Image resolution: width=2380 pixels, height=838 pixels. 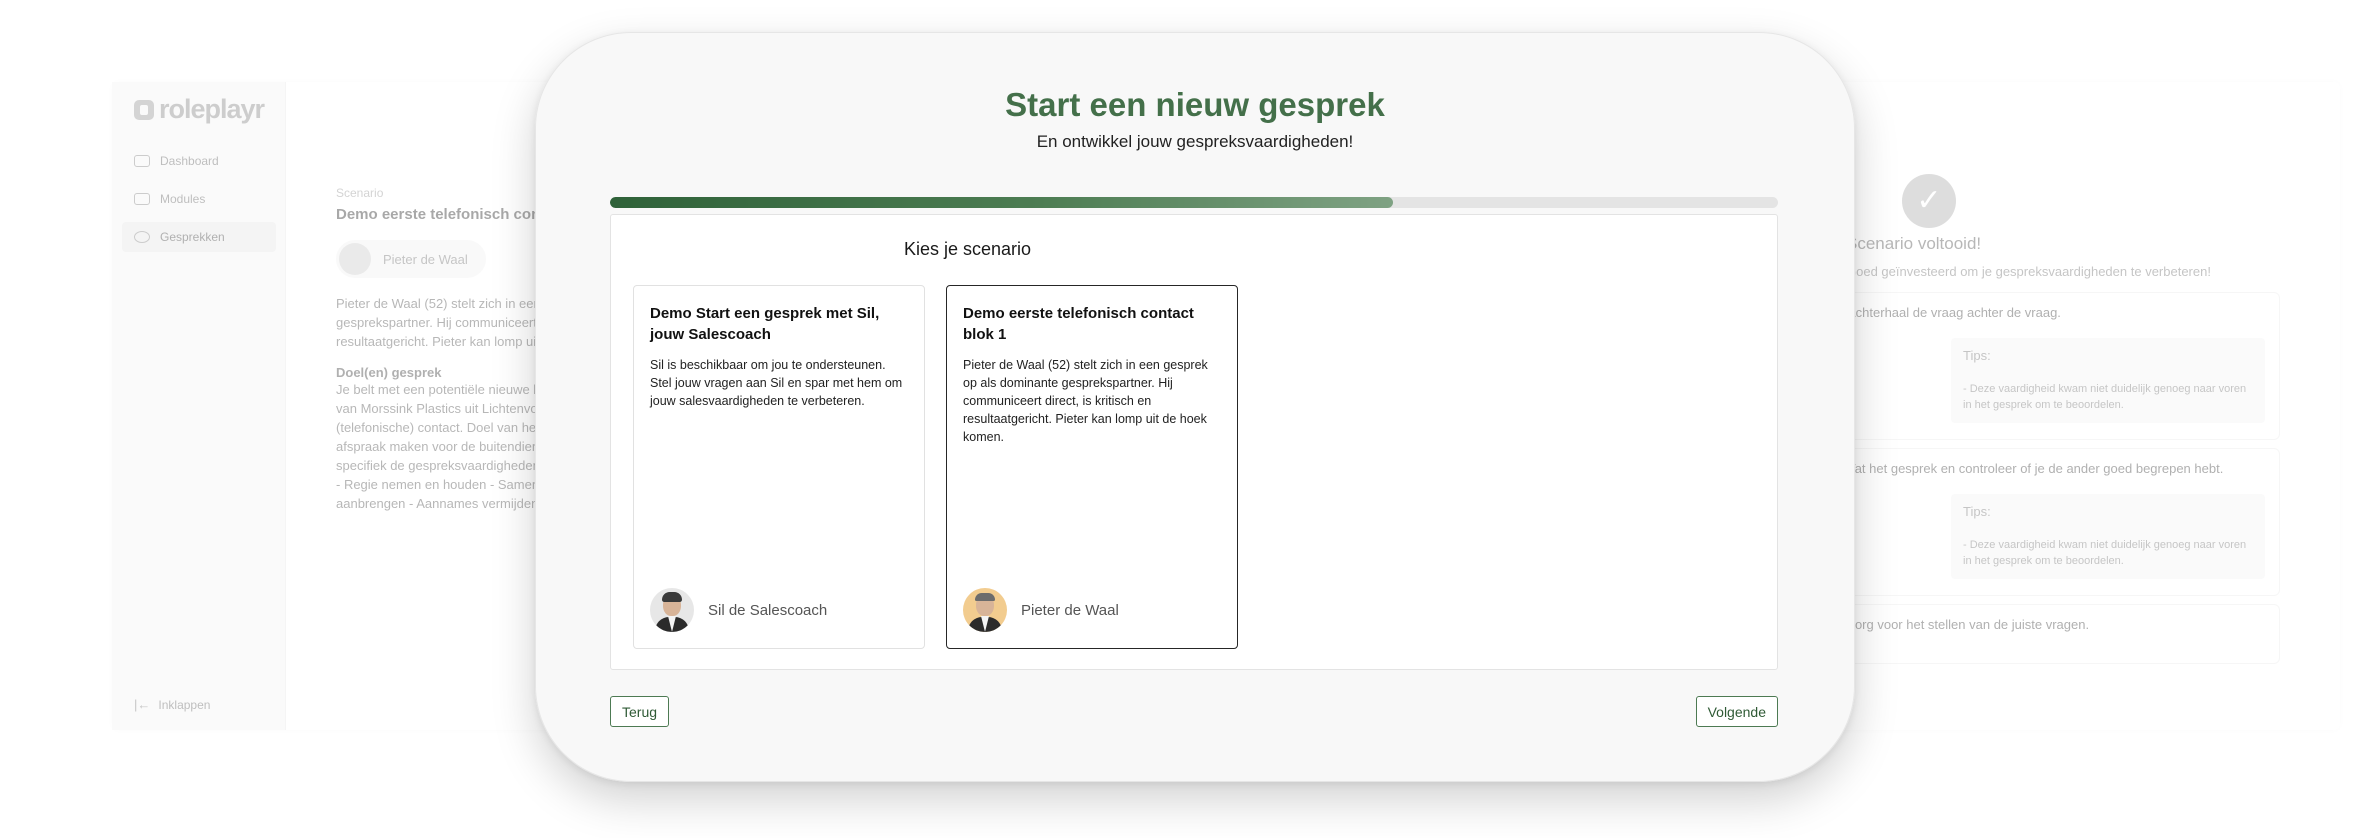 I want to click on sidebar-item-label: Gesprekken, so click(x=192, y=237).